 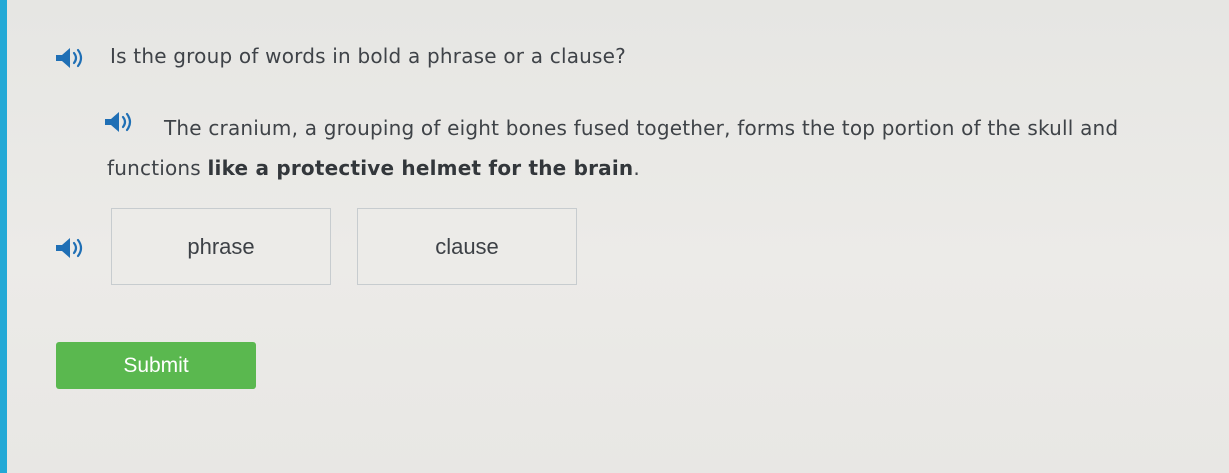 I want to click on choice-clause-label: clause, so click(x=467, y=246).